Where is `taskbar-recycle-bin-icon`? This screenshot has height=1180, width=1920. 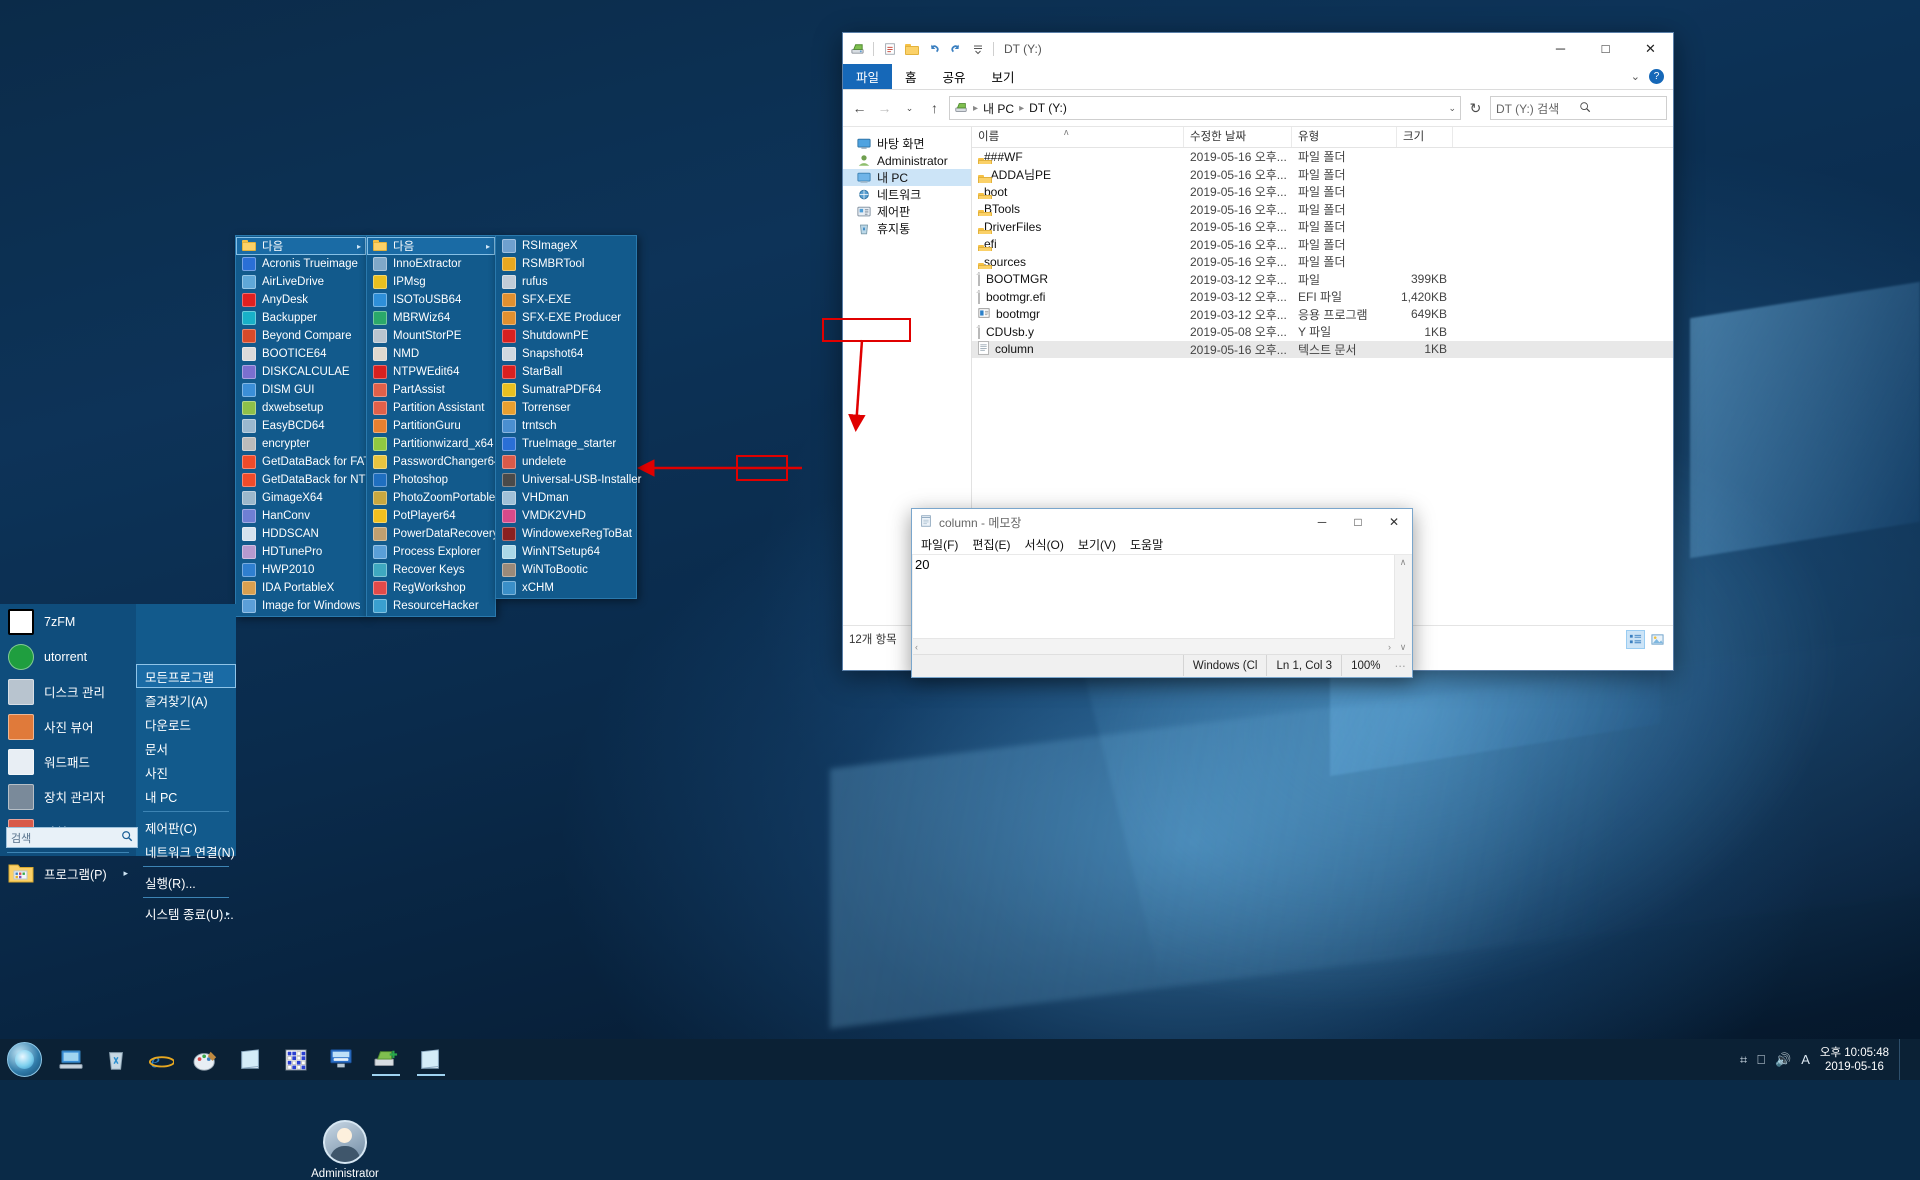
taskbar-recycle-bin-icon is located at coordinates (115, 1059).